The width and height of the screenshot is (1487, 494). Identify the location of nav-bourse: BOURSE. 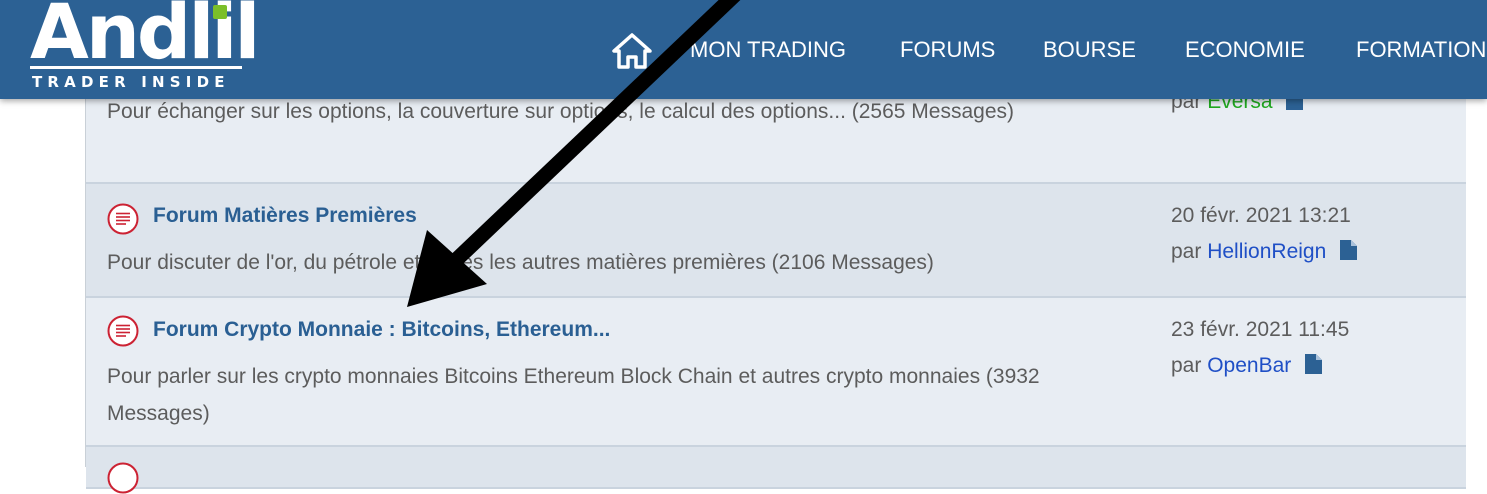
(1089, 50).